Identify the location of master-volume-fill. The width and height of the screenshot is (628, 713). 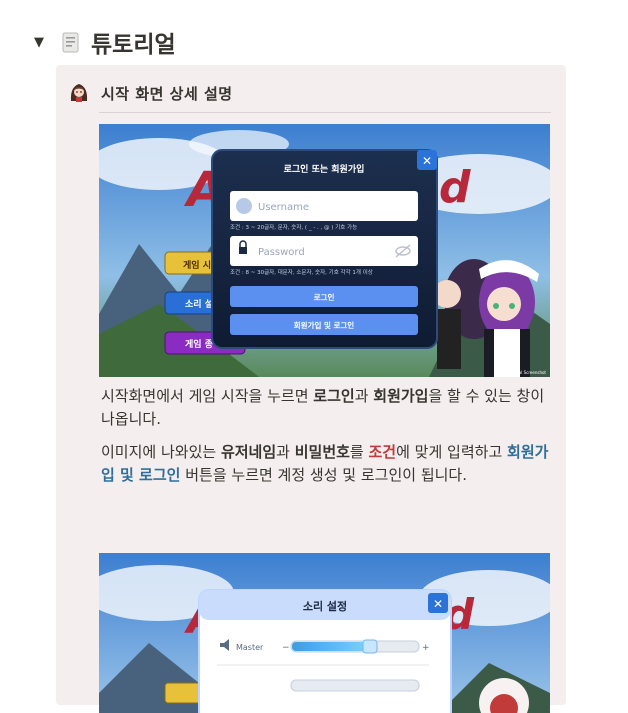
(331, 646).